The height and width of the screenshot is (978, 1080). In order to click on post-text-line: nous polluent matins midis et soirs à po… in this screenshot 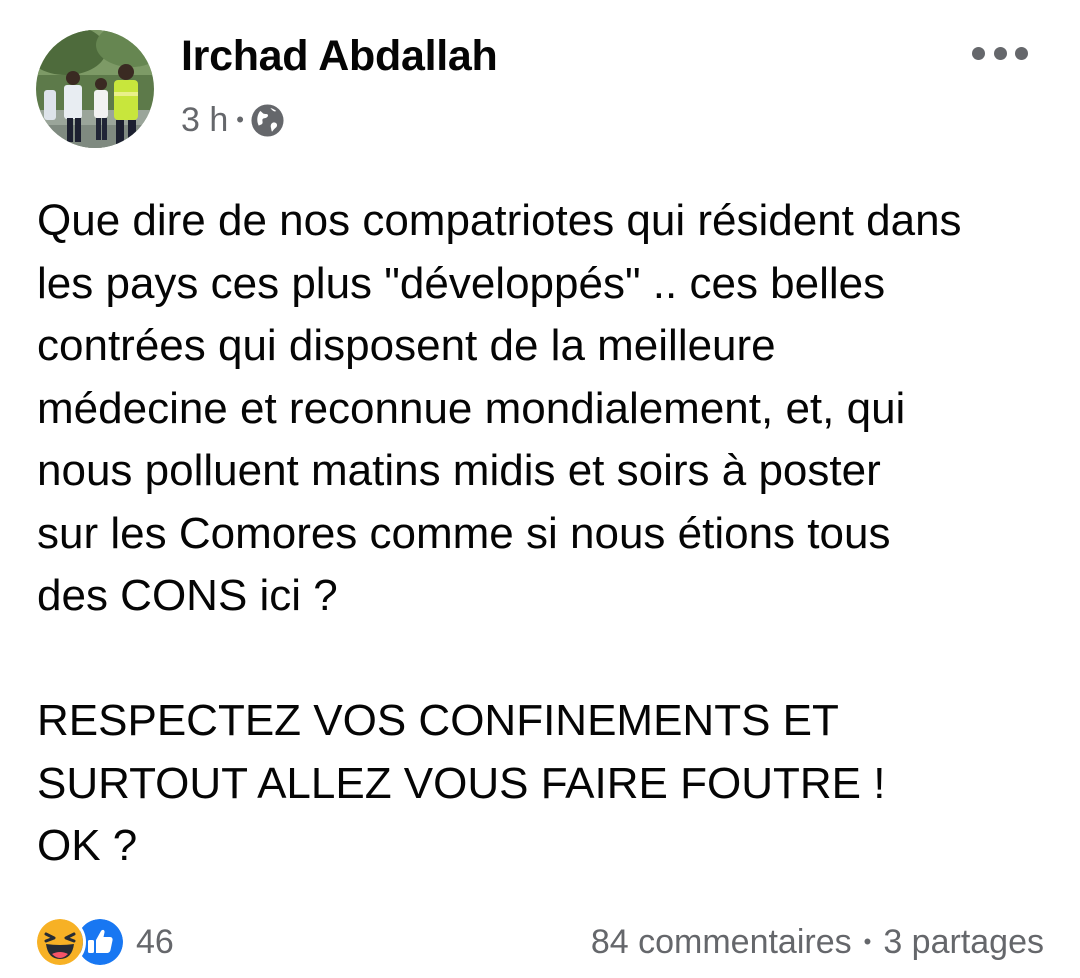, I will do `click(459, 470)`.